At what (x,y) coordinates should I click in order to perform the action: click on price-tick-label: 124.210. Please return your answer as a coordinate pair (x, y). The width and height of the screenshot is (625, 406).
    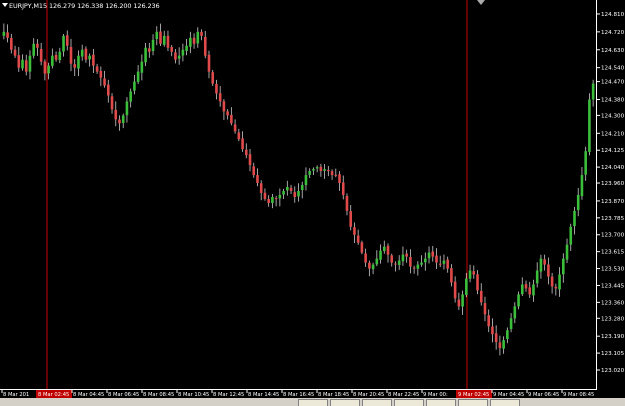
    Looking at the image, I should click on (613, 134).